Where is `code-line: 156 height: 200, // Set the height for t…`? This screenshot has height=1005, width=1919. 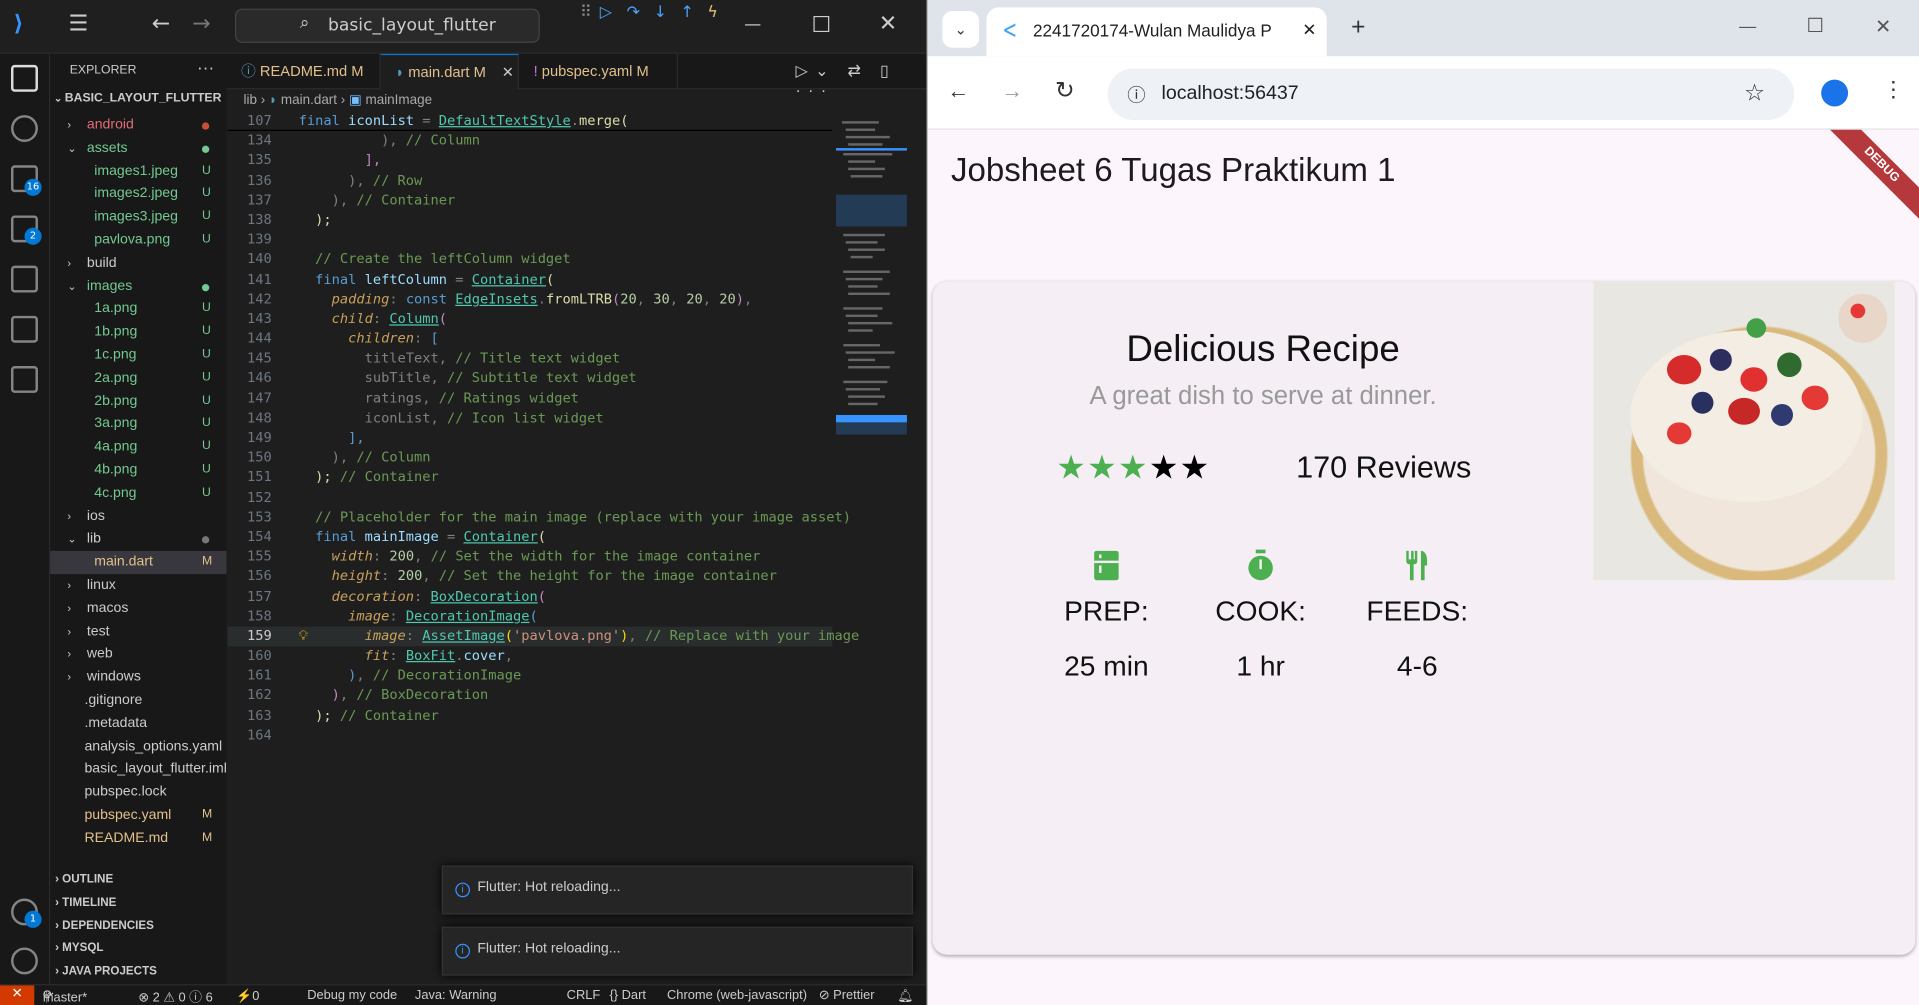 code-line: 156 height: 200, // Set the height for t… is located at coordinates (530, 577).